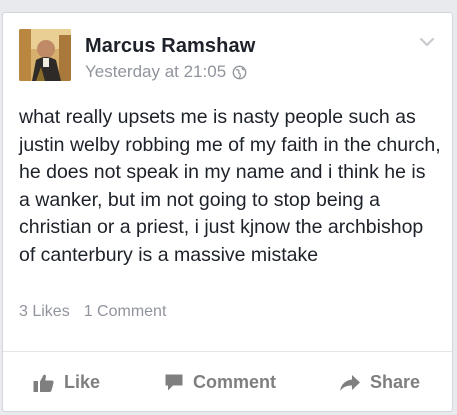 The image size is (457, 415). What do you see at coordinates (125, 312) in the screenshot?
I see `comments-count: 1 Comment` at bounding box center [125, 312].